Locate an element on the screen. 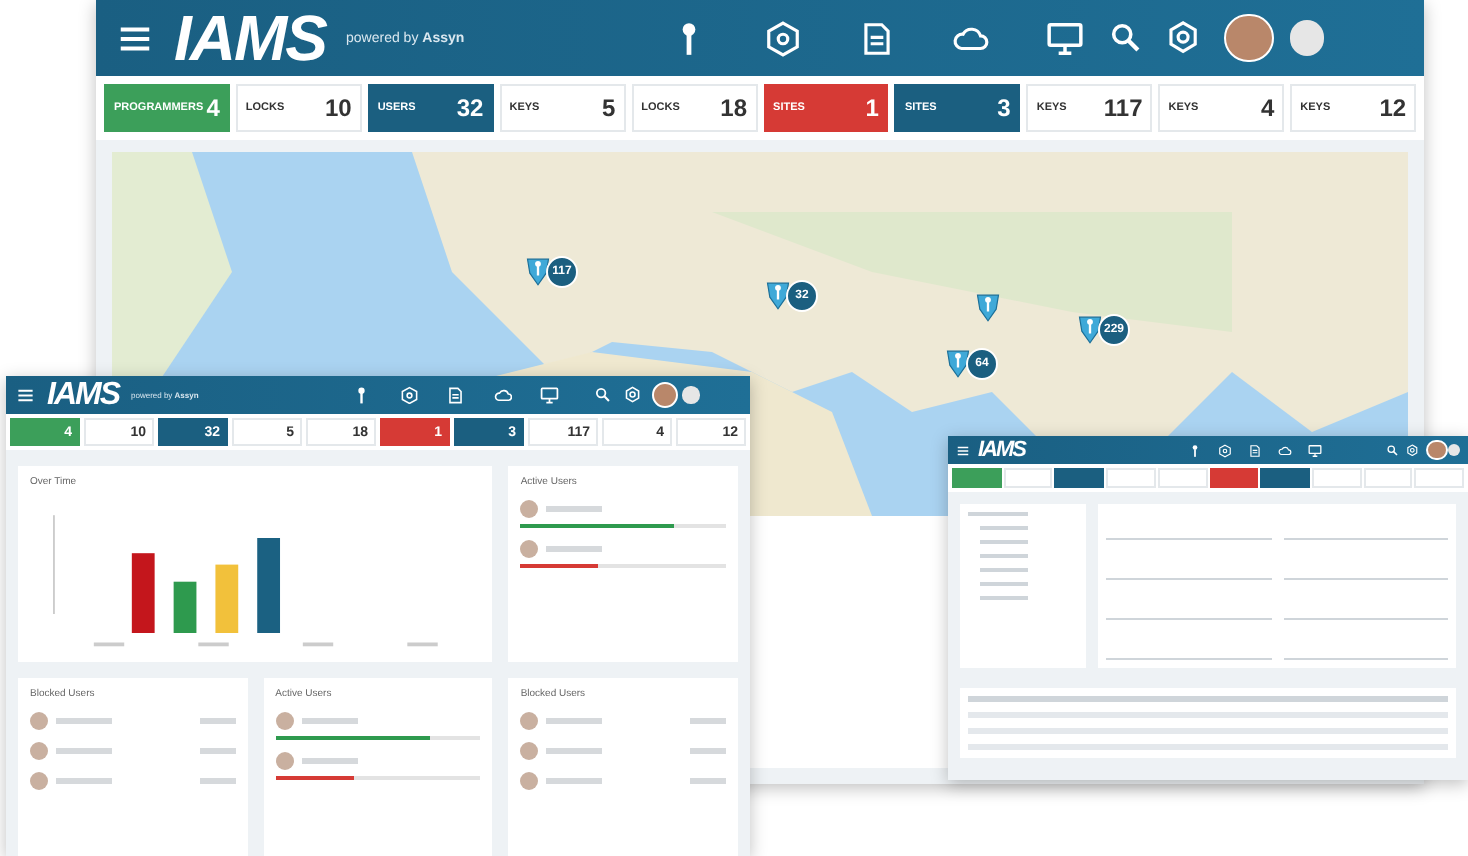 This screenshot has width=1468, height=856. stat-value: 117 is located at coordinates (1123, 108).